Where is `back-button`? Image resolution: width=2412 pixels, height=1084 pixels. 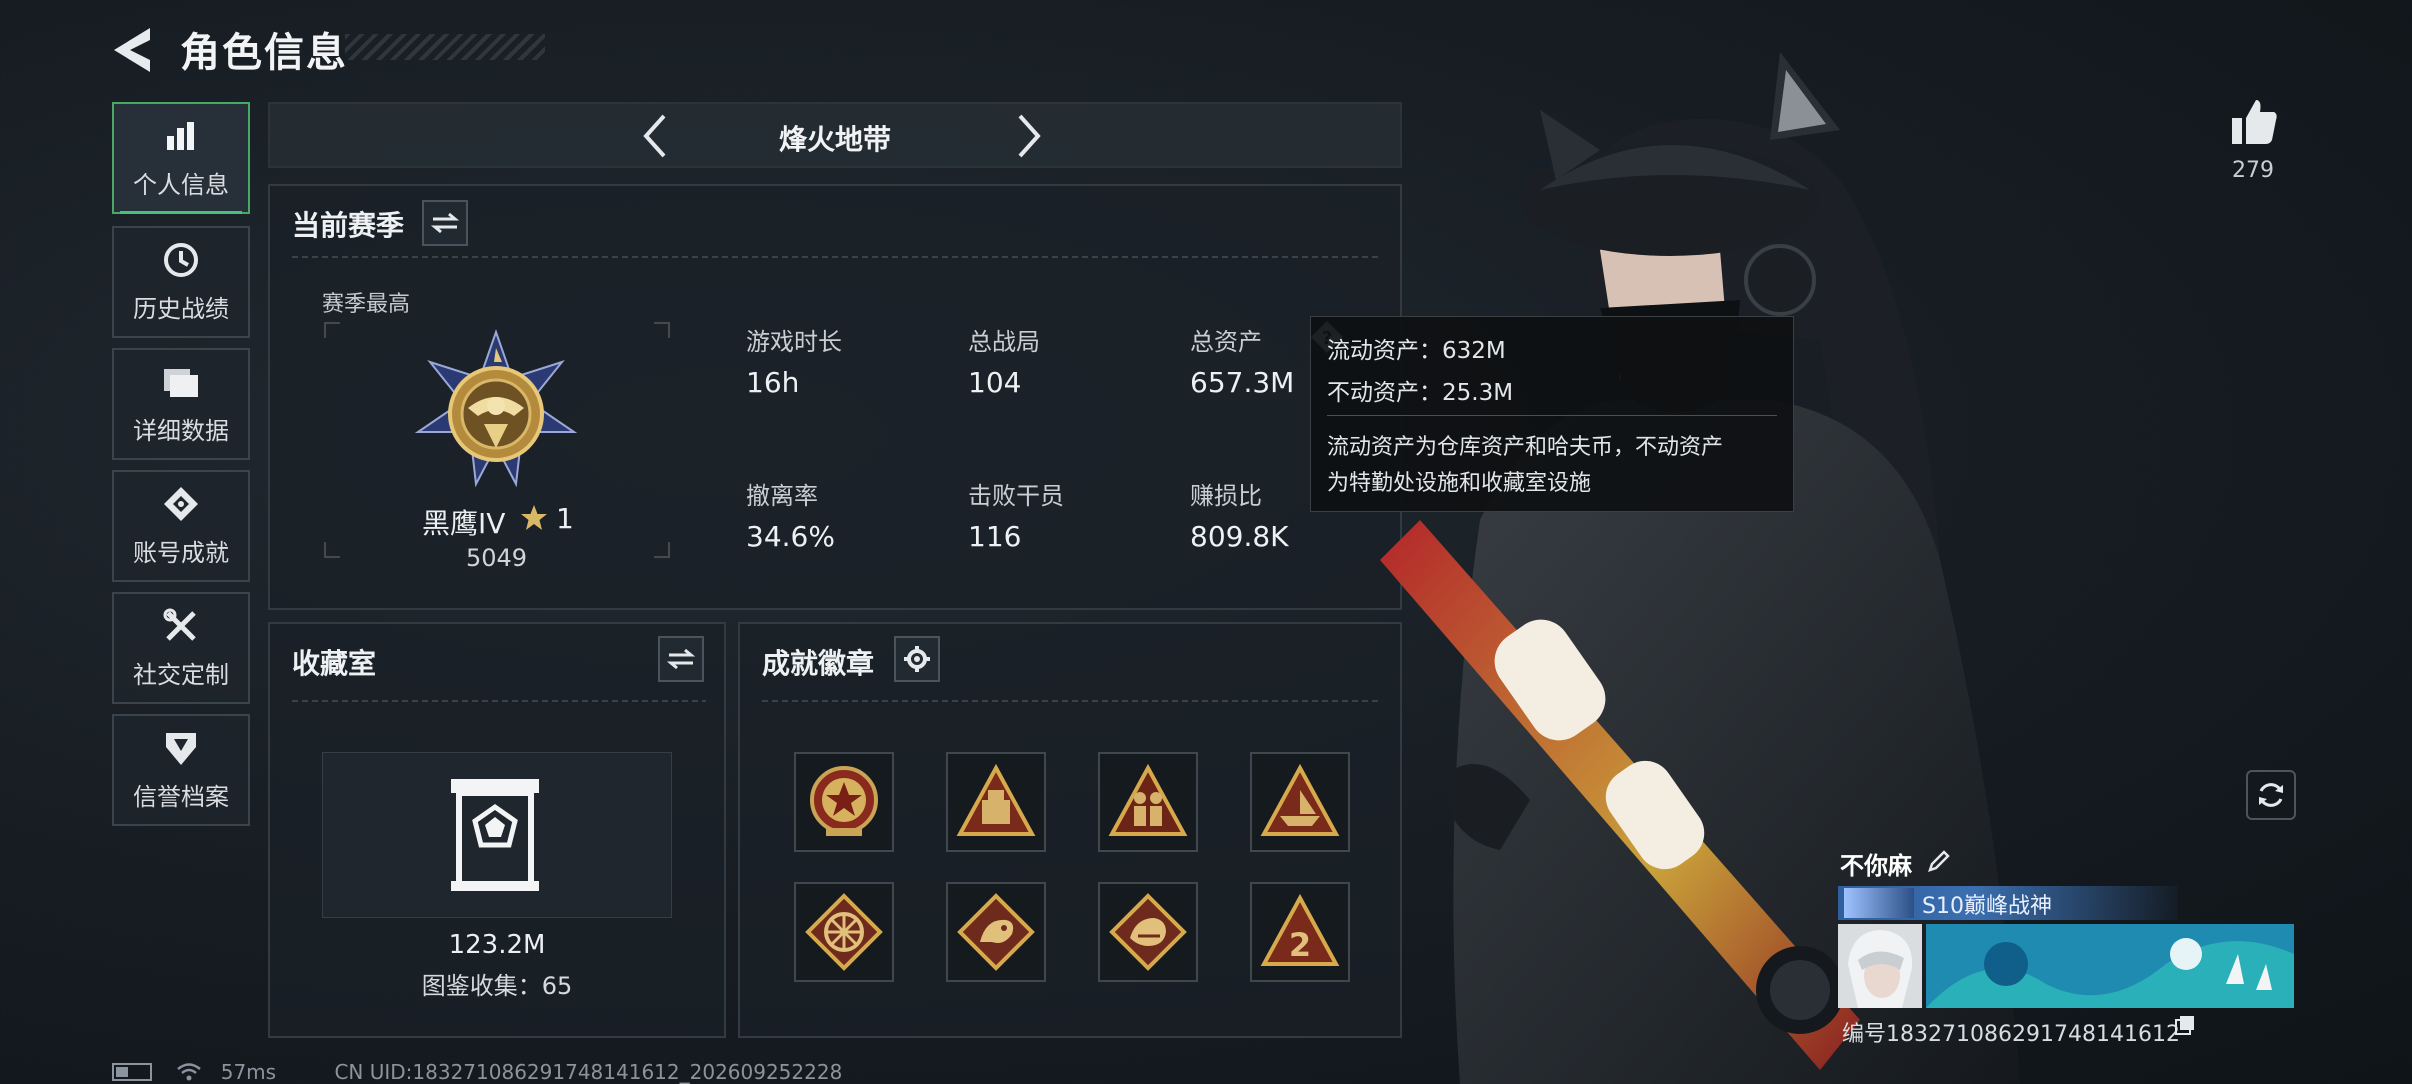
back-button is located at coordinates (134, 50).